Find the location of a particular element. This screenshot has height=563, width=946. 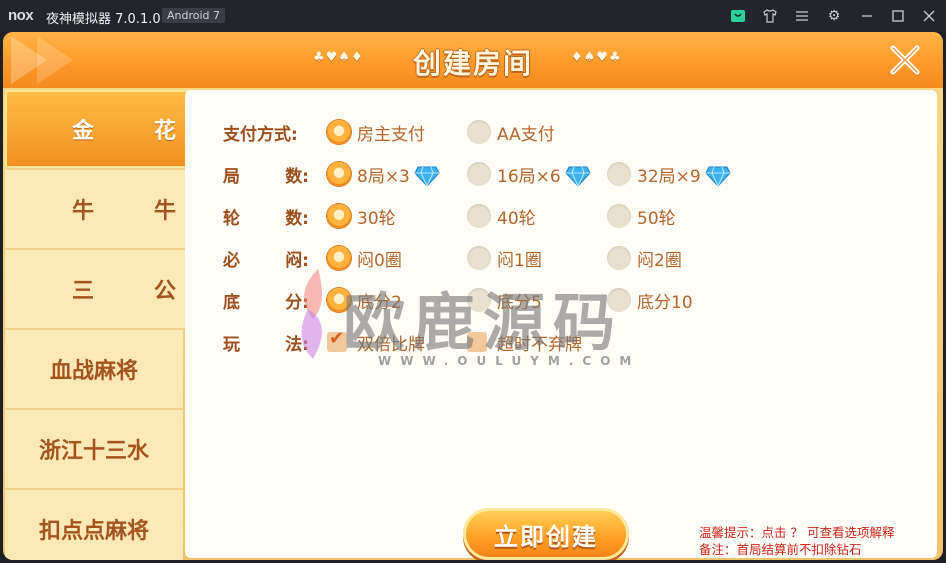

turns-option-50: 50轮 is located at coordinates (641, 216).